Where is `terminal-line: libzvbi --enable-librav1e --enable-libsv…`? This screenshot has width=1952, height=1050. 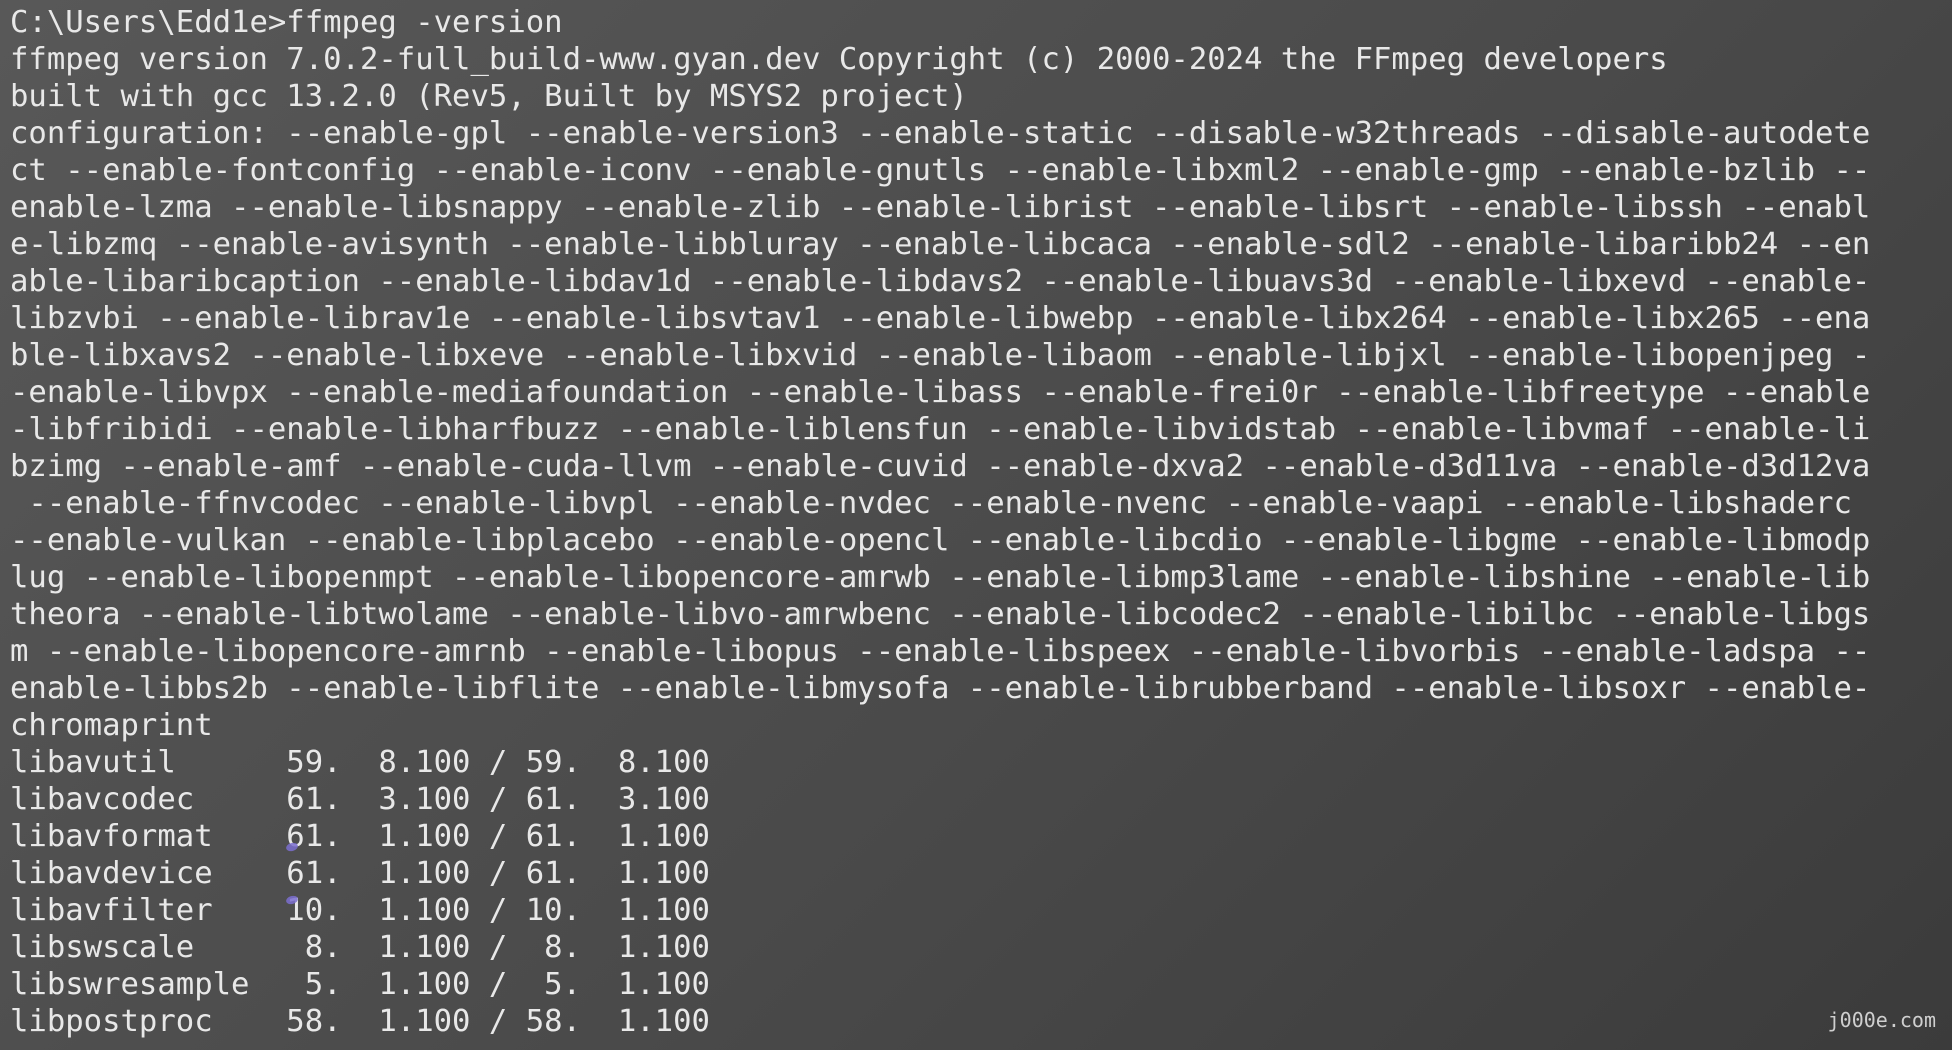
terminal-line: libzvbi --enable-librav1e --enable-libsv… is located at coordinates (940, 318).